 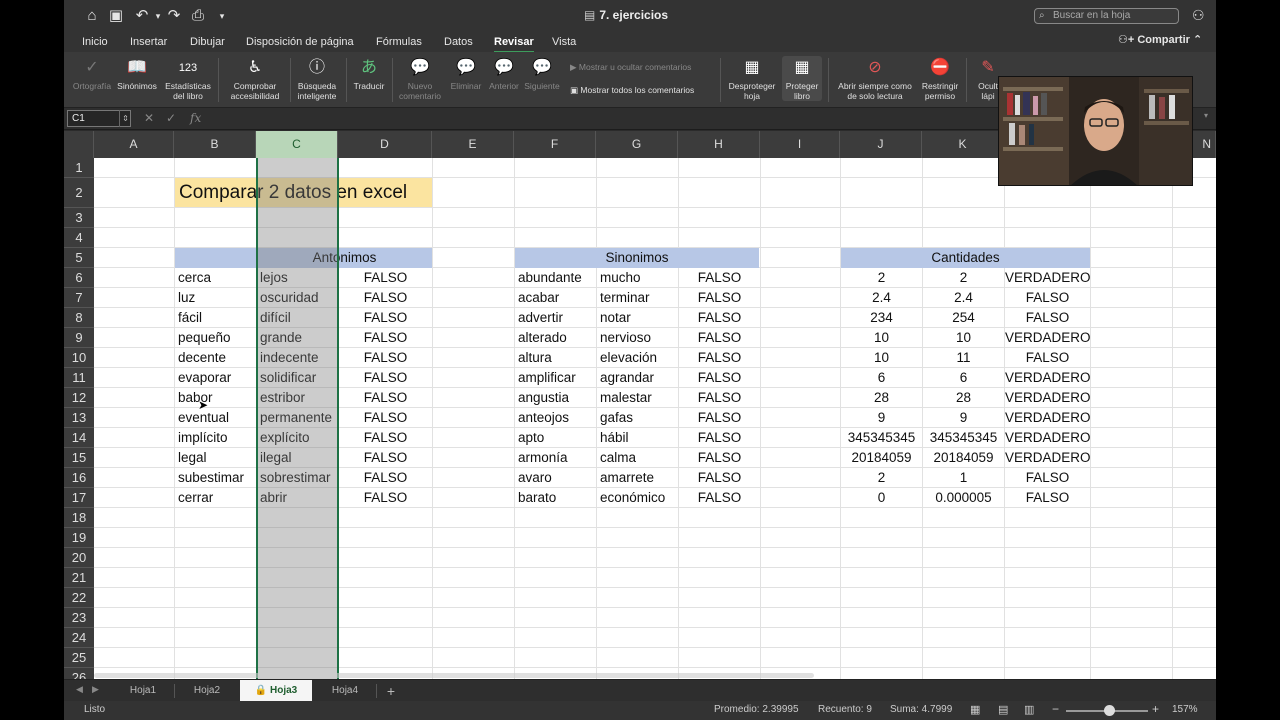 I want to click on row-header: 23, so click(x=79, y=618).